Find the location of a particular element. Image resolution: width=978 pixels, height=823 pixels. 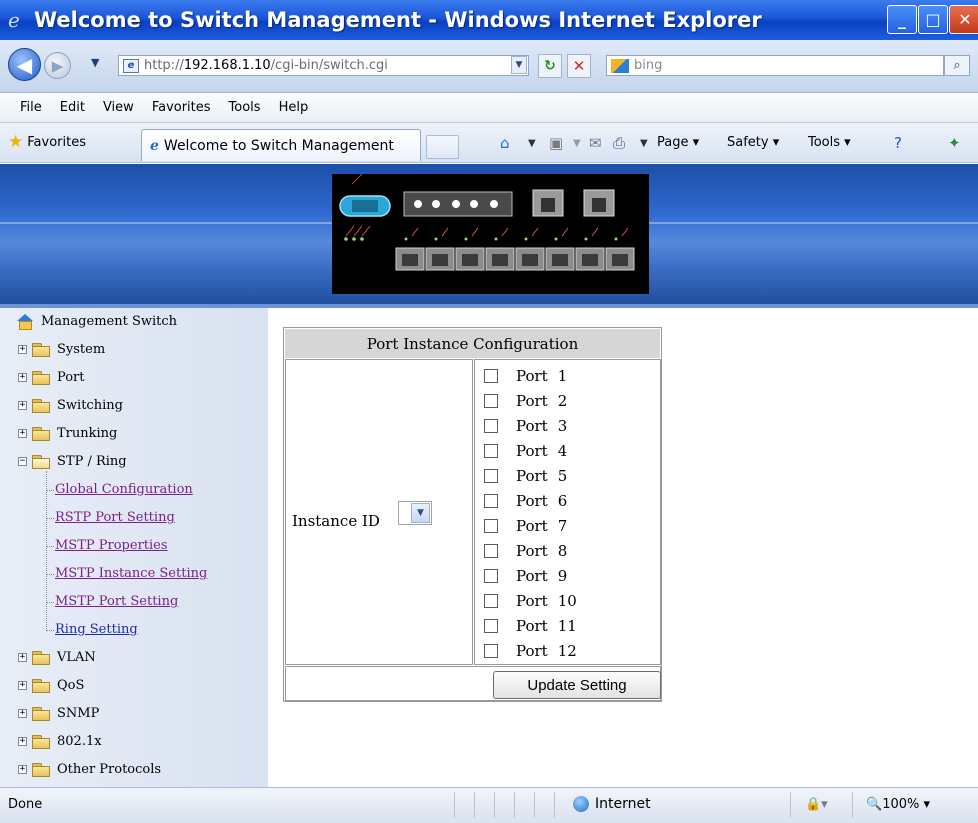

port-row: Port 3 is located at coordinates (525, 426).